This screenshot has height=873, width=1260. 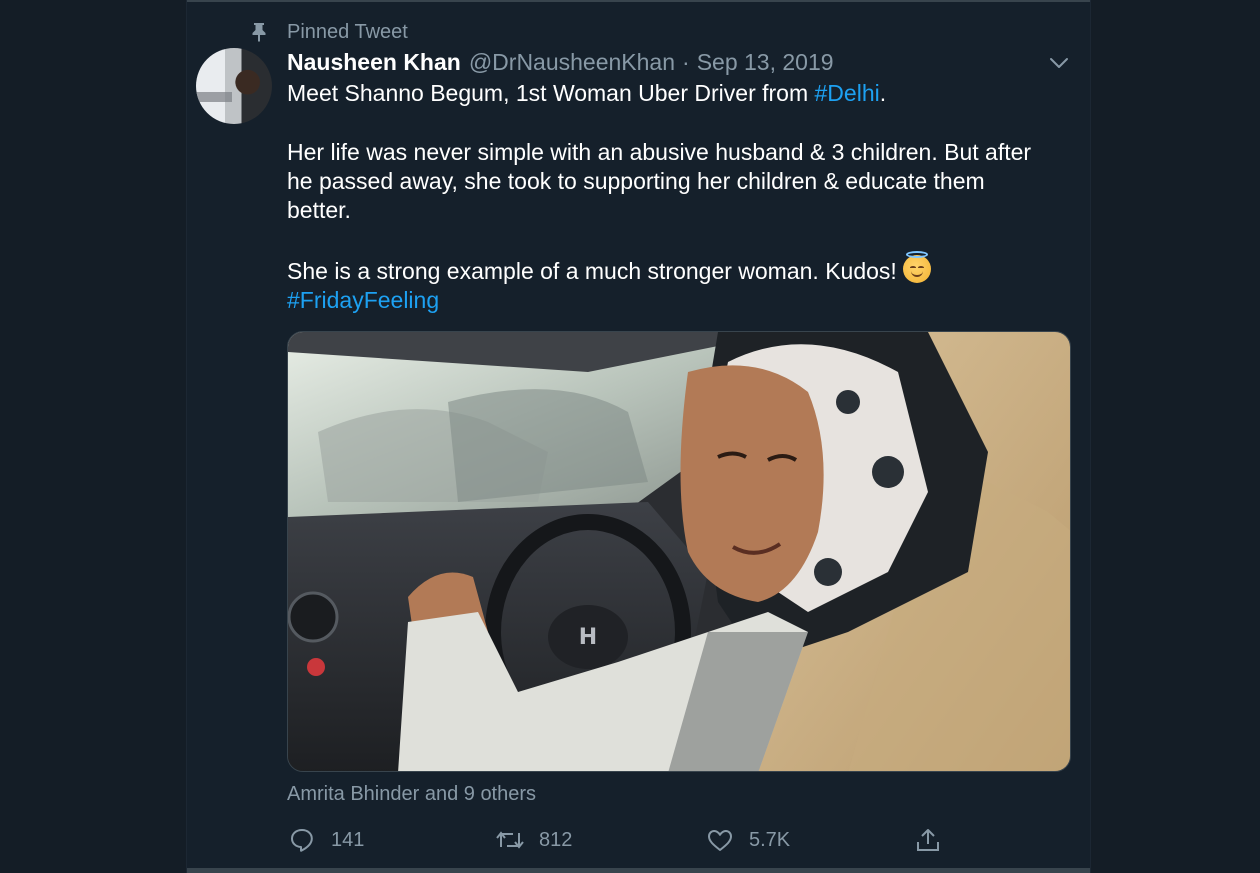 I want to click on share-button, so click(x=935, y=840).